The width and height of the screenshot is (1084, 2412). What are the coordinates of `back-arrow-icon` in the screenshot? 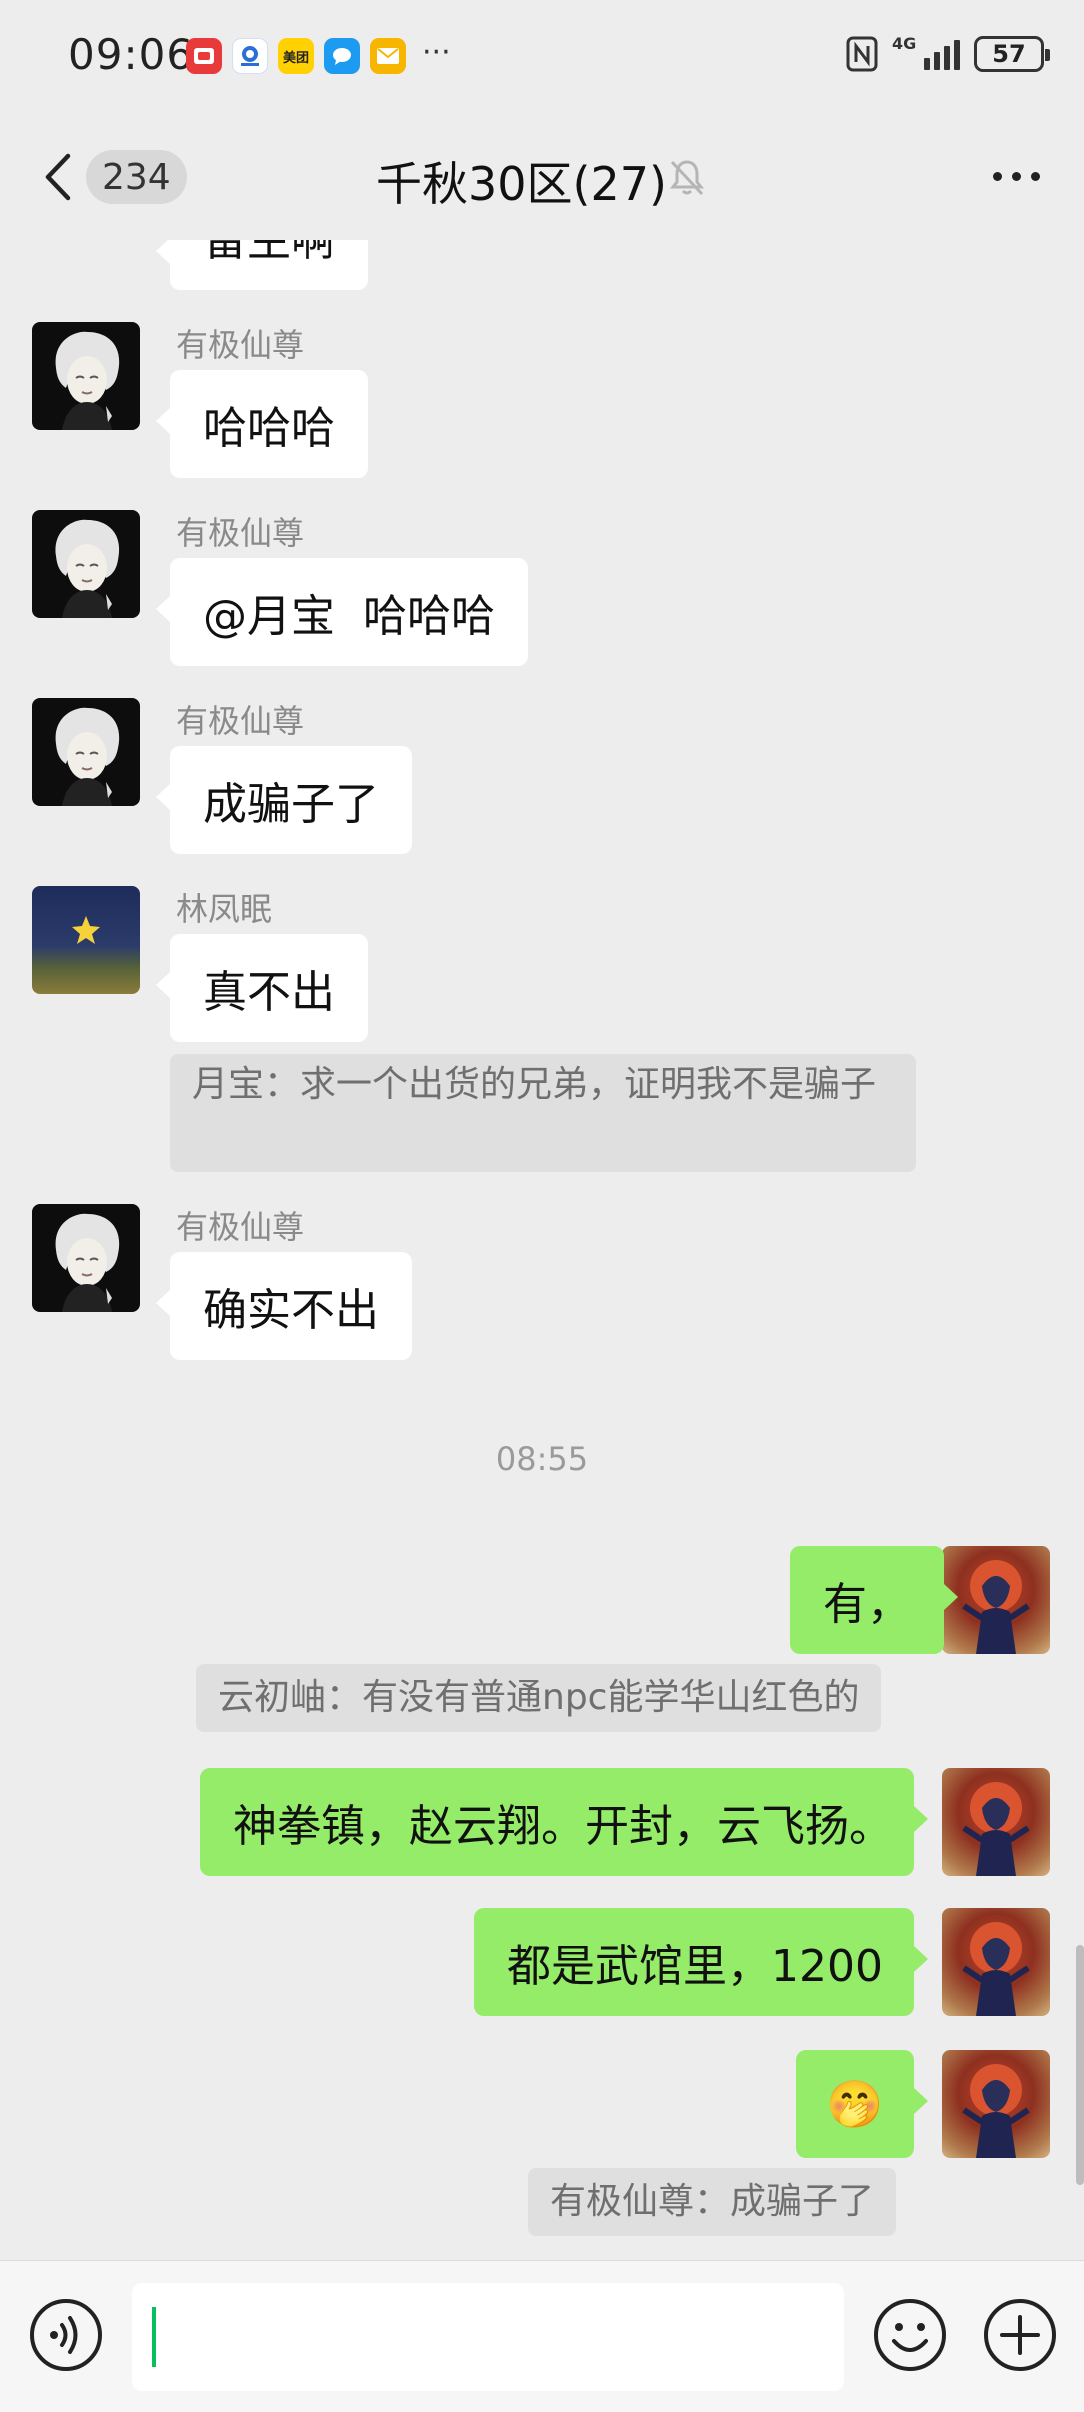 It's located at (58, 177).